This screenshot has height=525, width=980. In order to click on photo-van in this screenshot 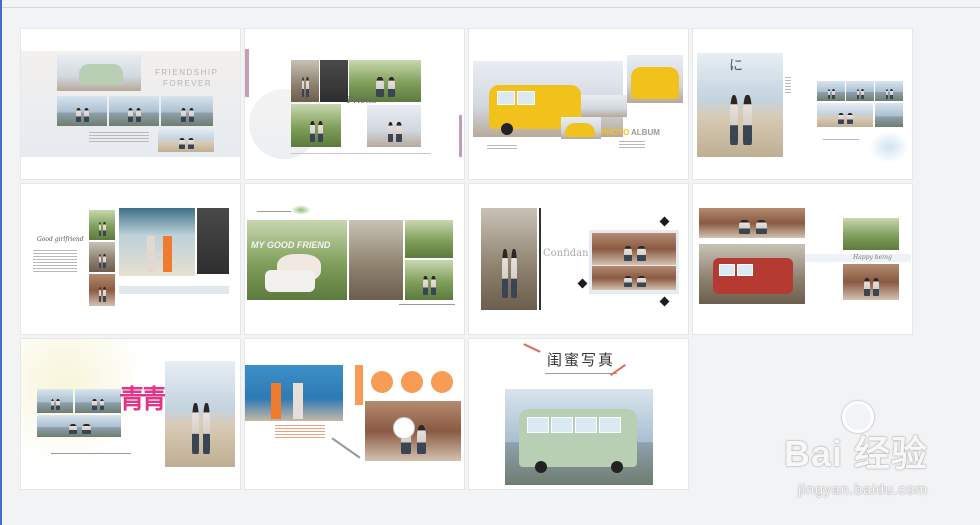, I will do `click(99, 73)`.